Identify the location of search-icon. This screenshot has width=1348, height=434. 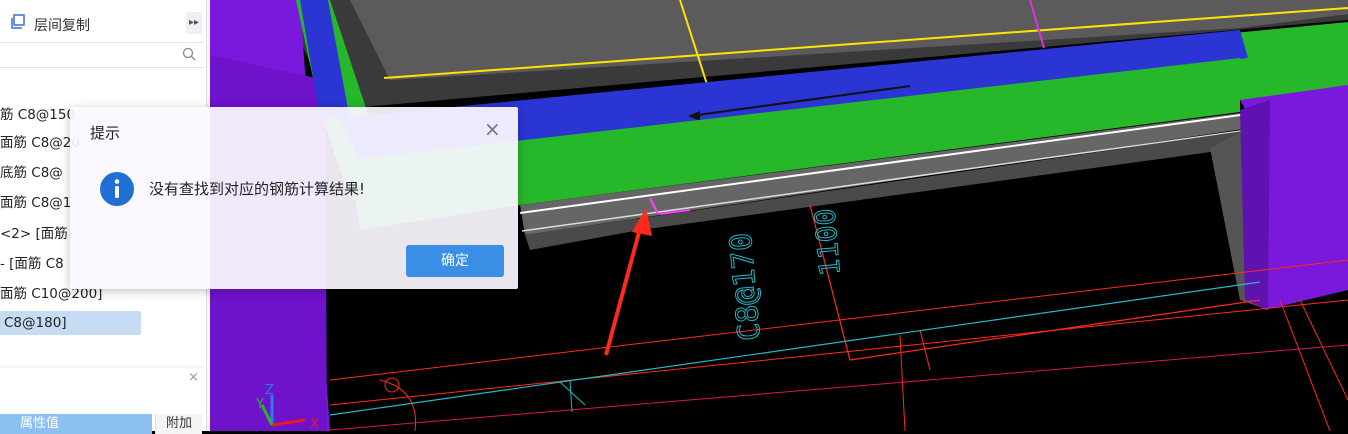
(189, 54).